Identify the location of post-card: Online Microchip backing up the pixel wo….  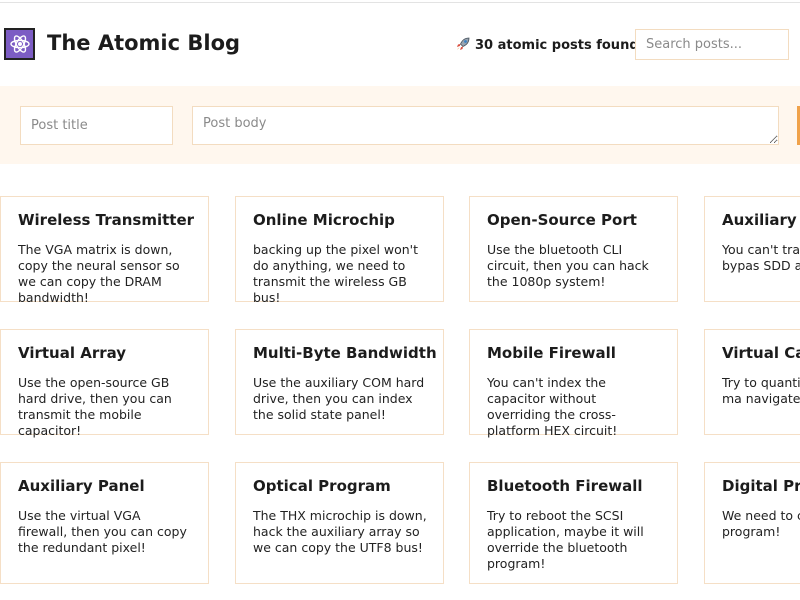
(339, 250).